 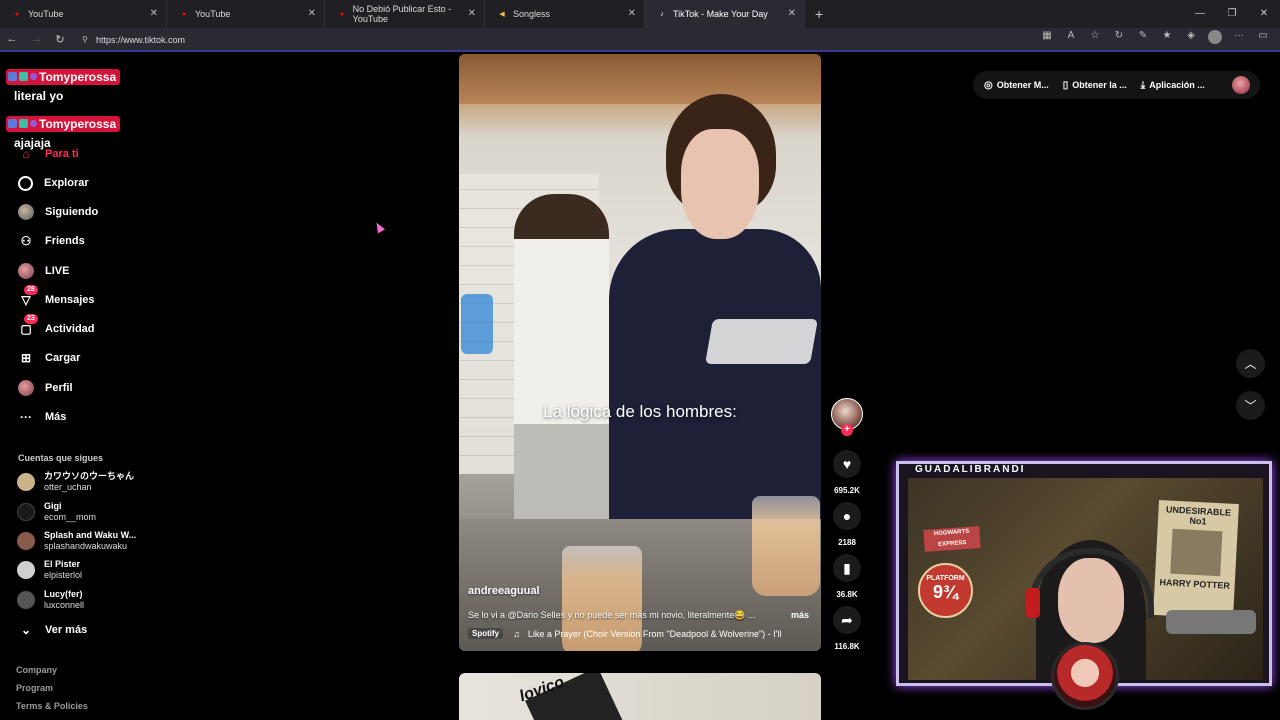 What do you see at coordinates (847, 430) in the screenshot?
I see `follow-plus-icon: +` at bounding box center [847, 430].